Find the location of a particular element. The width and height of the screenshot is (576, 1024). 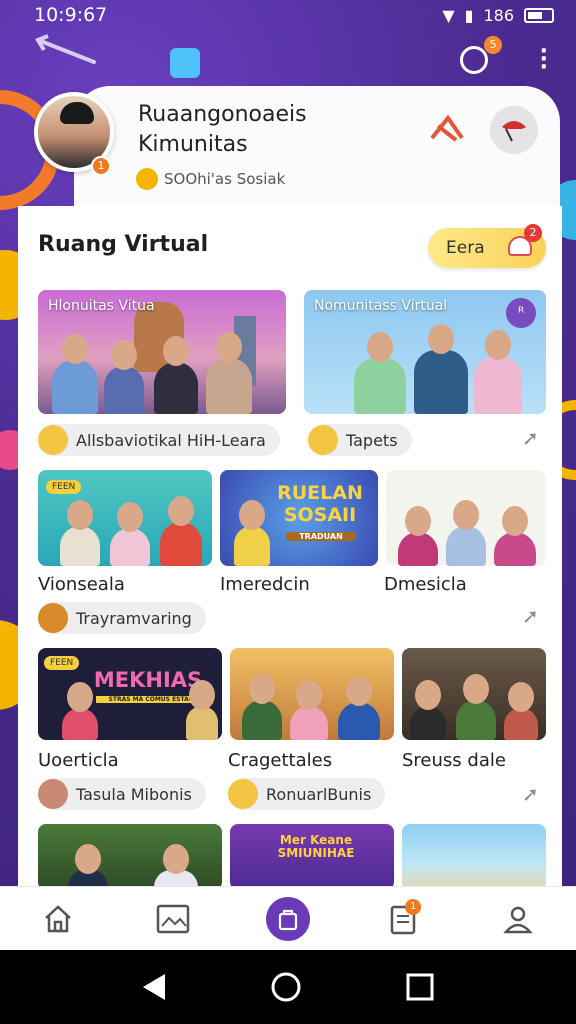

gallery-icon is located at coordinates (173, 918).